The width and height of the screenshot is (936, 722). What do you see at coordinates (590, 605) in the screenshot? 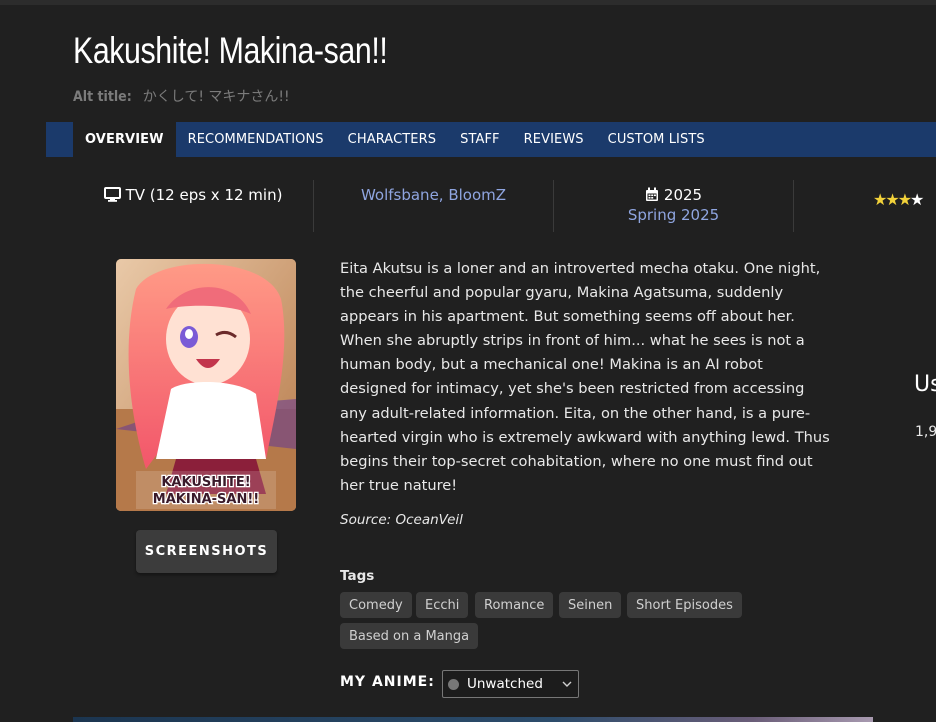
I see `tag-seinen: Seinen` at bounding box center [590, 605].